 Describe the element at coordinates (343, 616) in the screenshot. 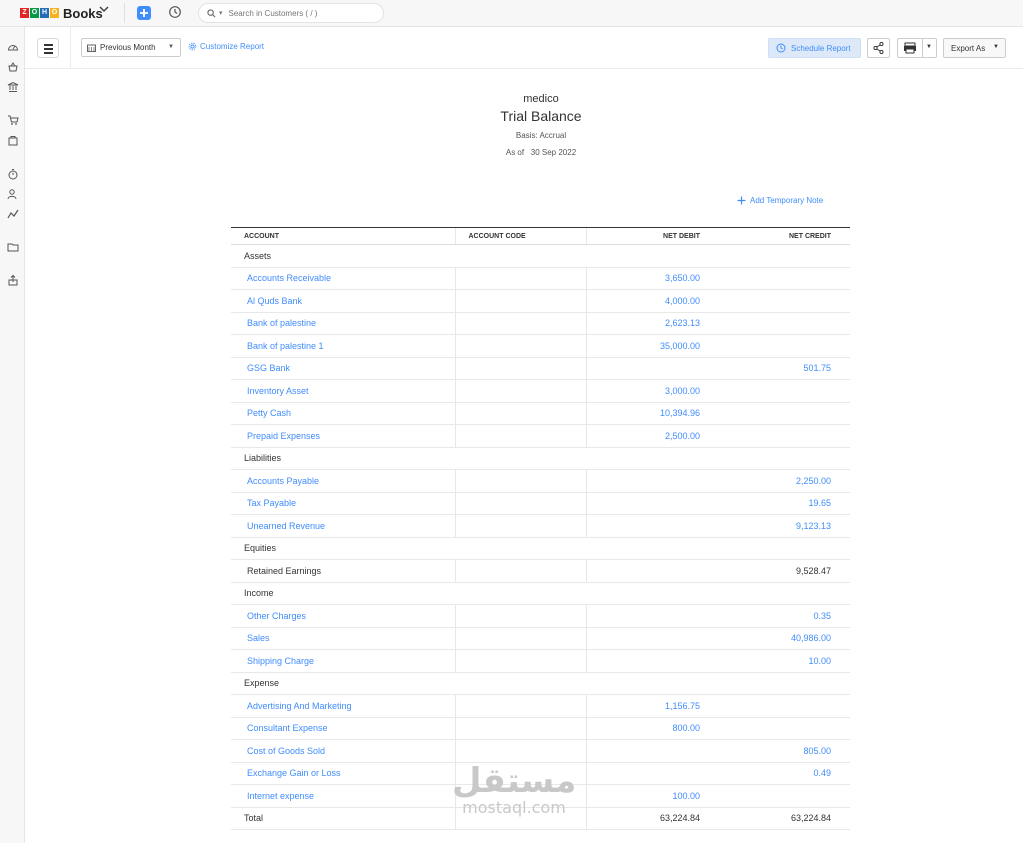

I see `account-name: Other Charges` at that location.